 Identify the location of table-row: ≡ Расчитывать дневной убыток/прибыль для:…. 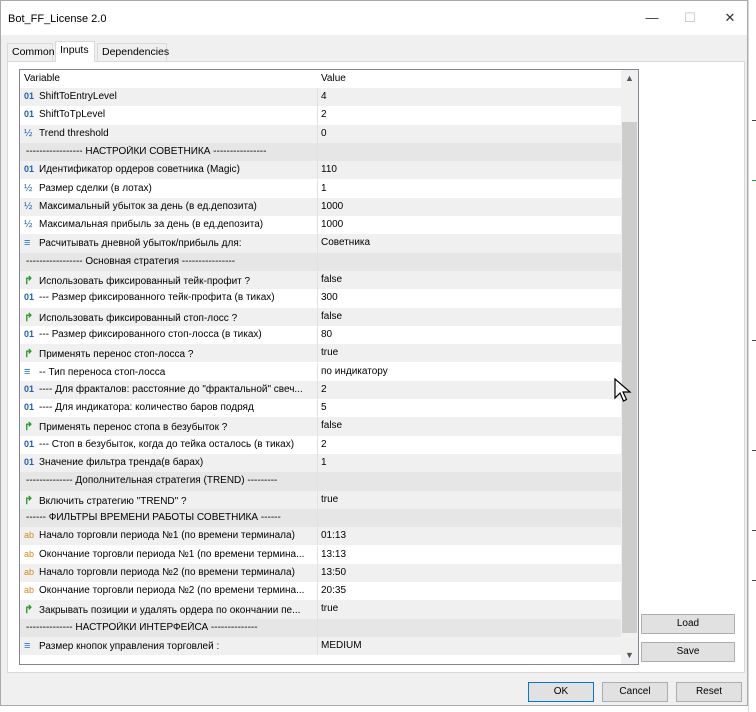
(320, 243).